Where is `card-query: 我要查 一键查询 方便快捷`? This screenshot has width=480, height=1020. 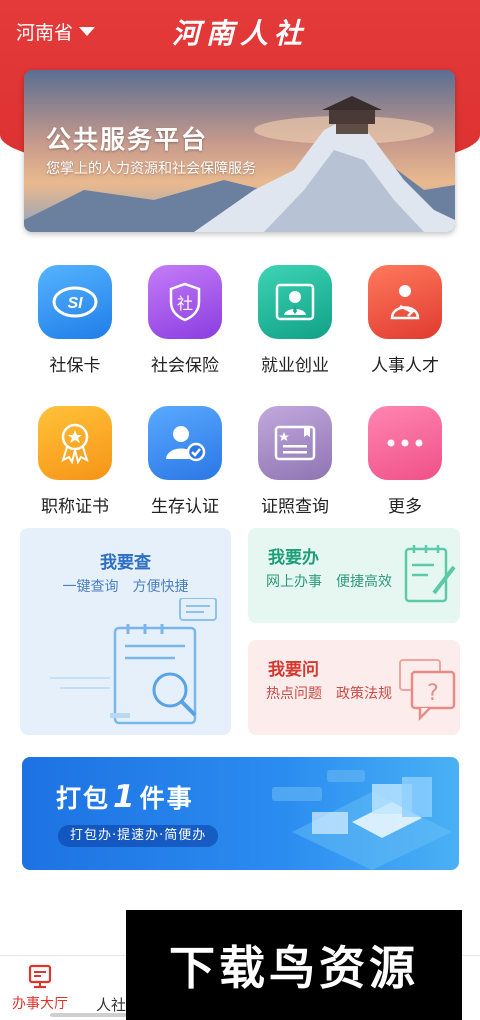 card-query: 我要查 一键查询 方便快捷 is located at coordinates (125, 631).